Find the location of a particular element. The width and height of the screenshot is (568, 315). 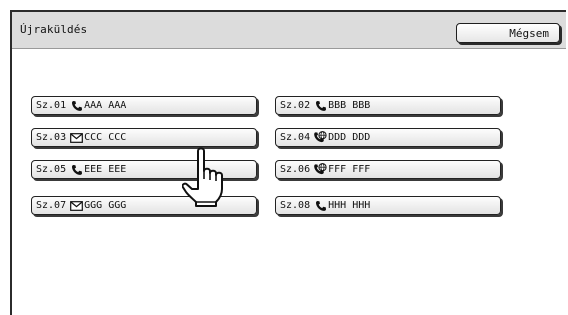

destination-name: HHH HHH is located at coordinates (349, 205).